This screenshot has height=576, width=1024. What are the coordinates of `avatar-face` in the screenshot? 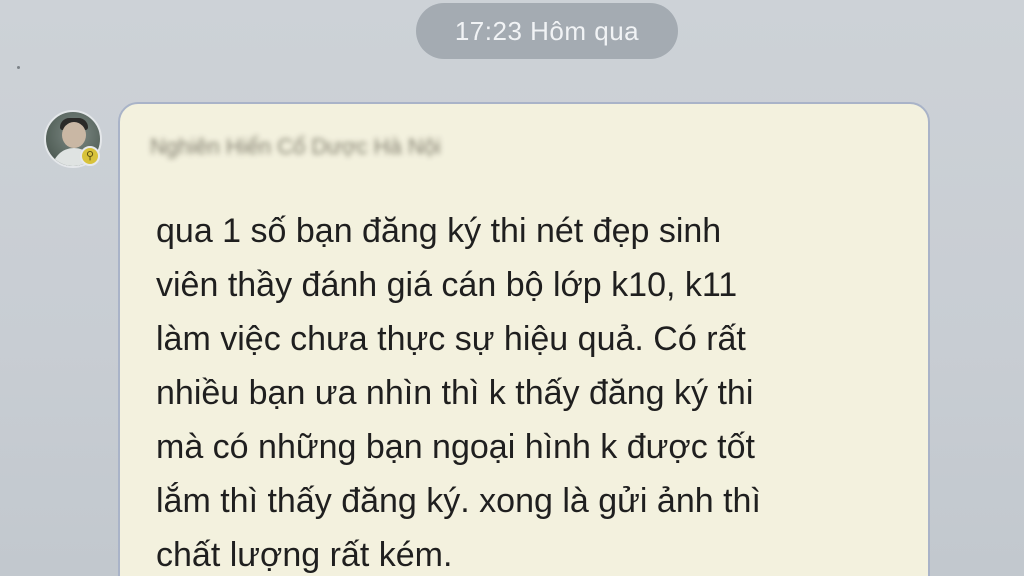 It's located at (74, 135).